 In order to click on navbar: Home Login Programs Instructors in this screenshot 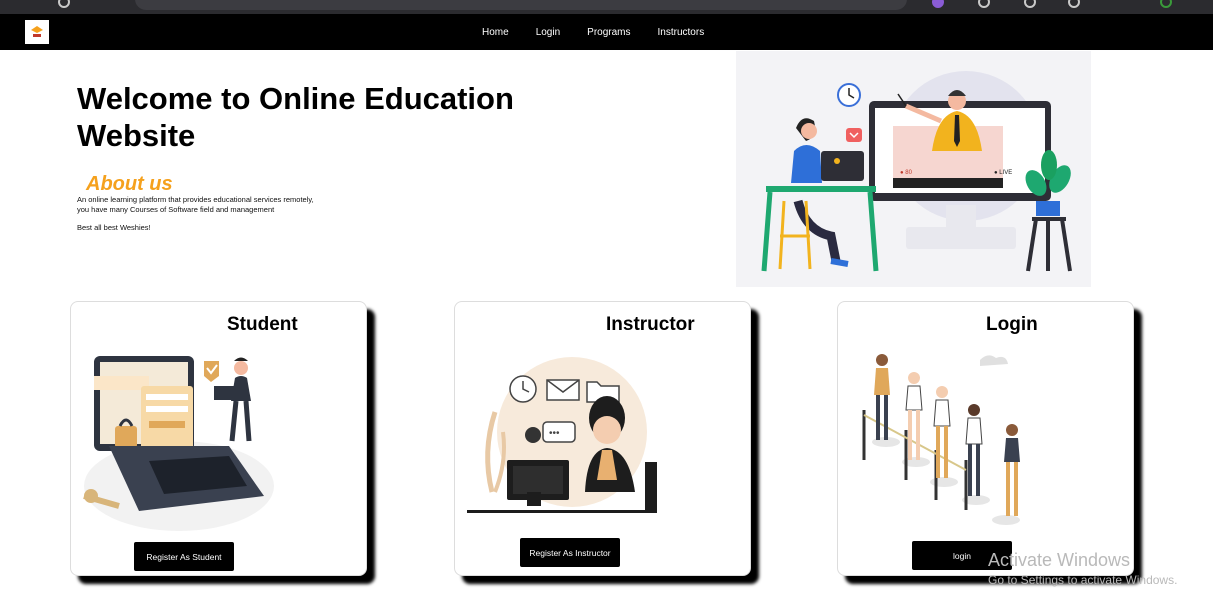, I will do `click(606, 32)`.